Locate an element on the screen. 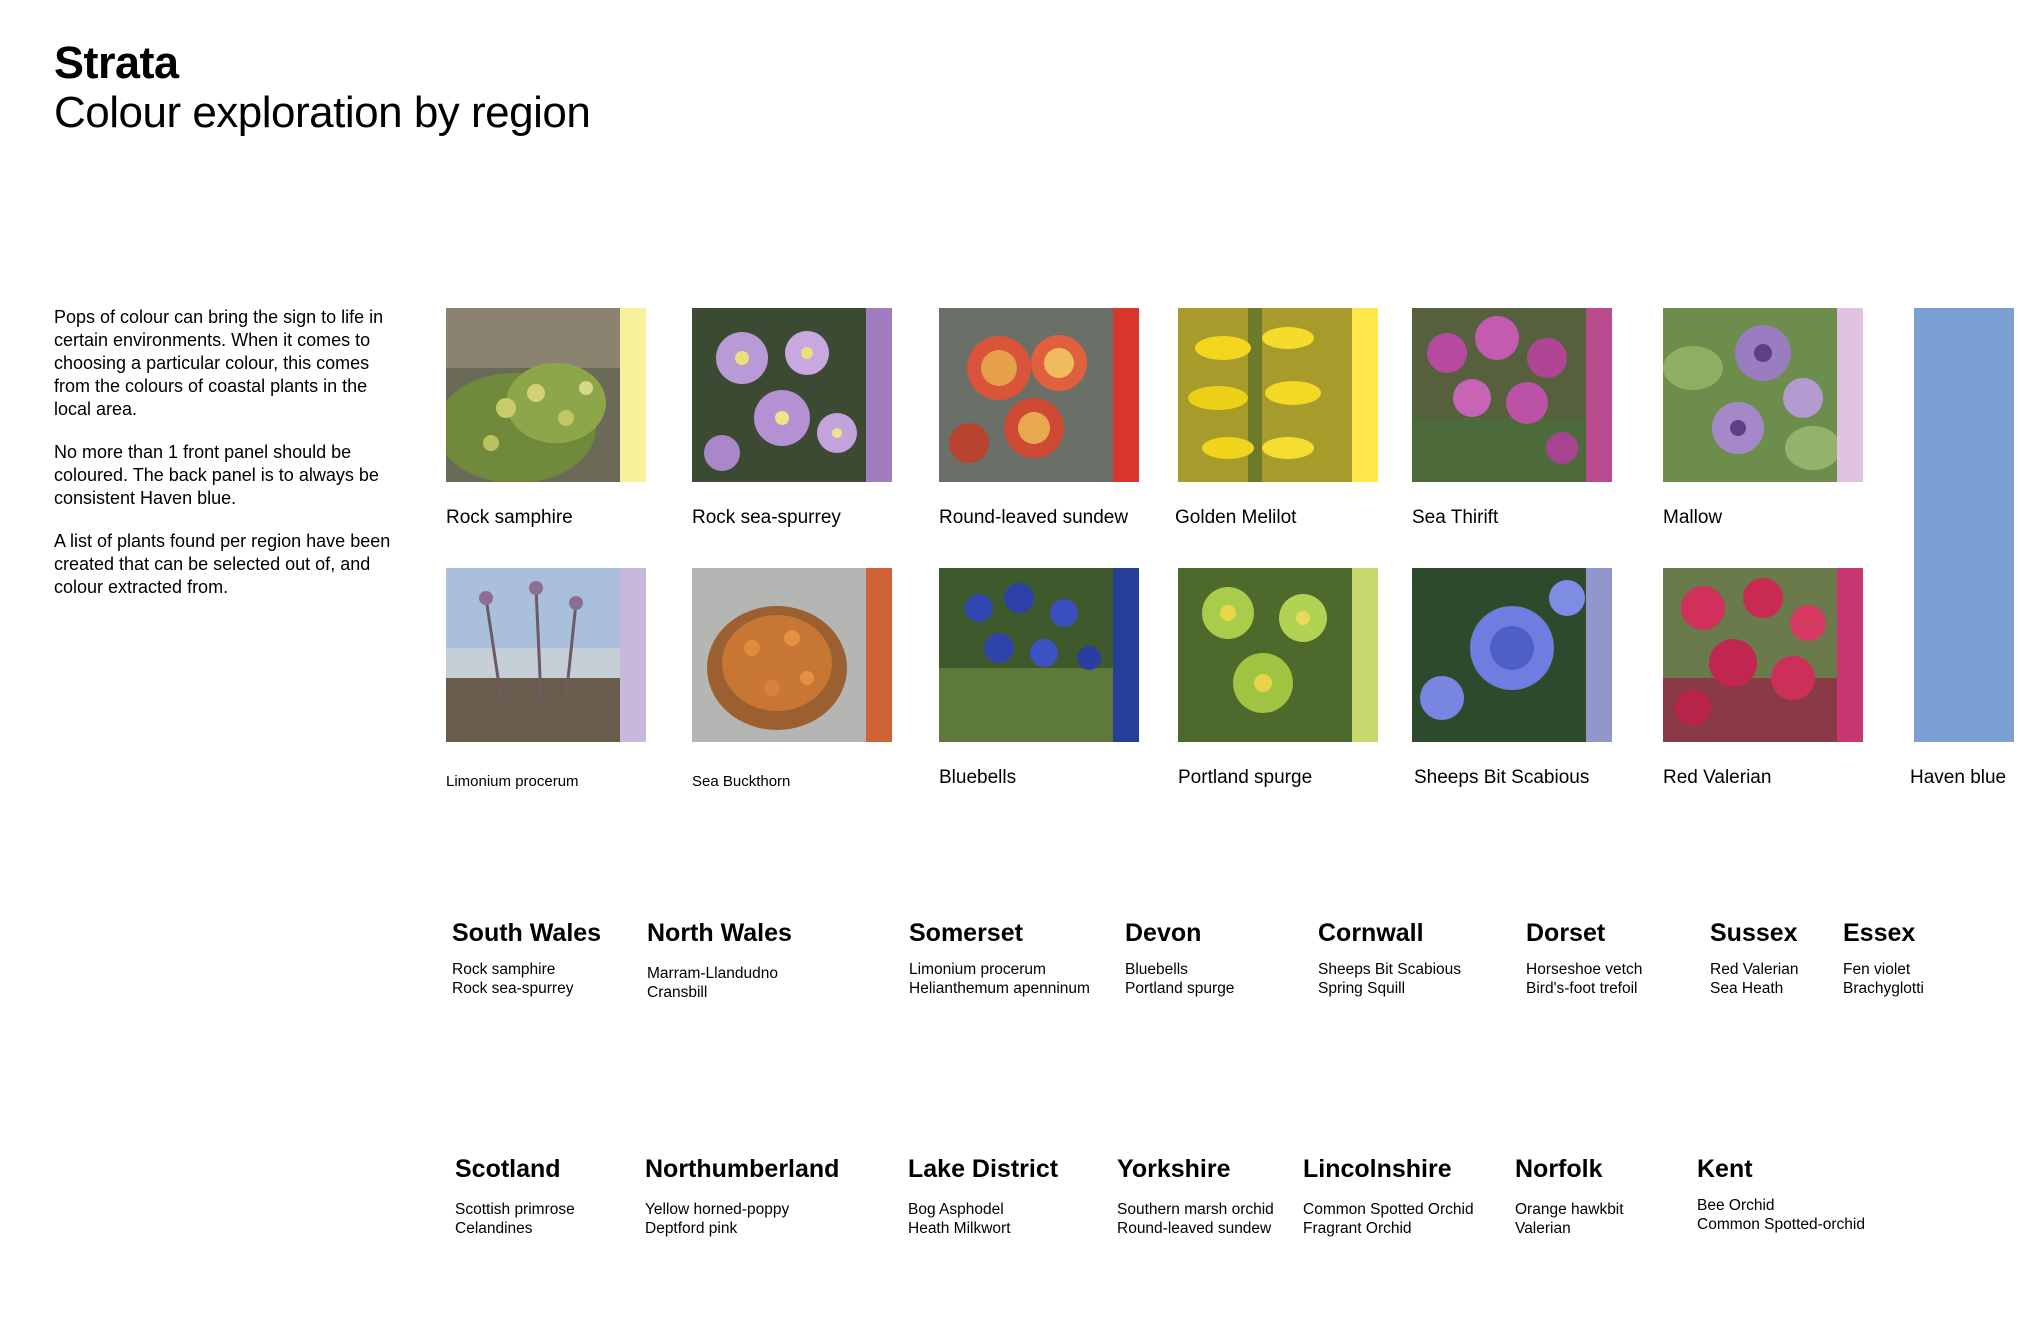 This screenshot has height=1332, width=2024. plant-label: Rock sea-spurrey is located at coordinates (766, 517).